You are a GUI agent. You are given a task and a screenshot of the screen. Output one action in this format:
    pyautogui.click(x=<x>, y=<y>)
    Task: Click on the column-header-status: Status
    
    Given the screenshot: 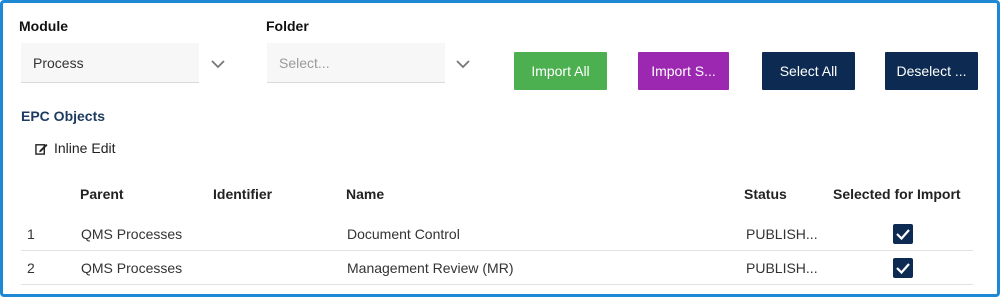 What is the action you would take?
    pyautogui.click(x=765, y=194)
    